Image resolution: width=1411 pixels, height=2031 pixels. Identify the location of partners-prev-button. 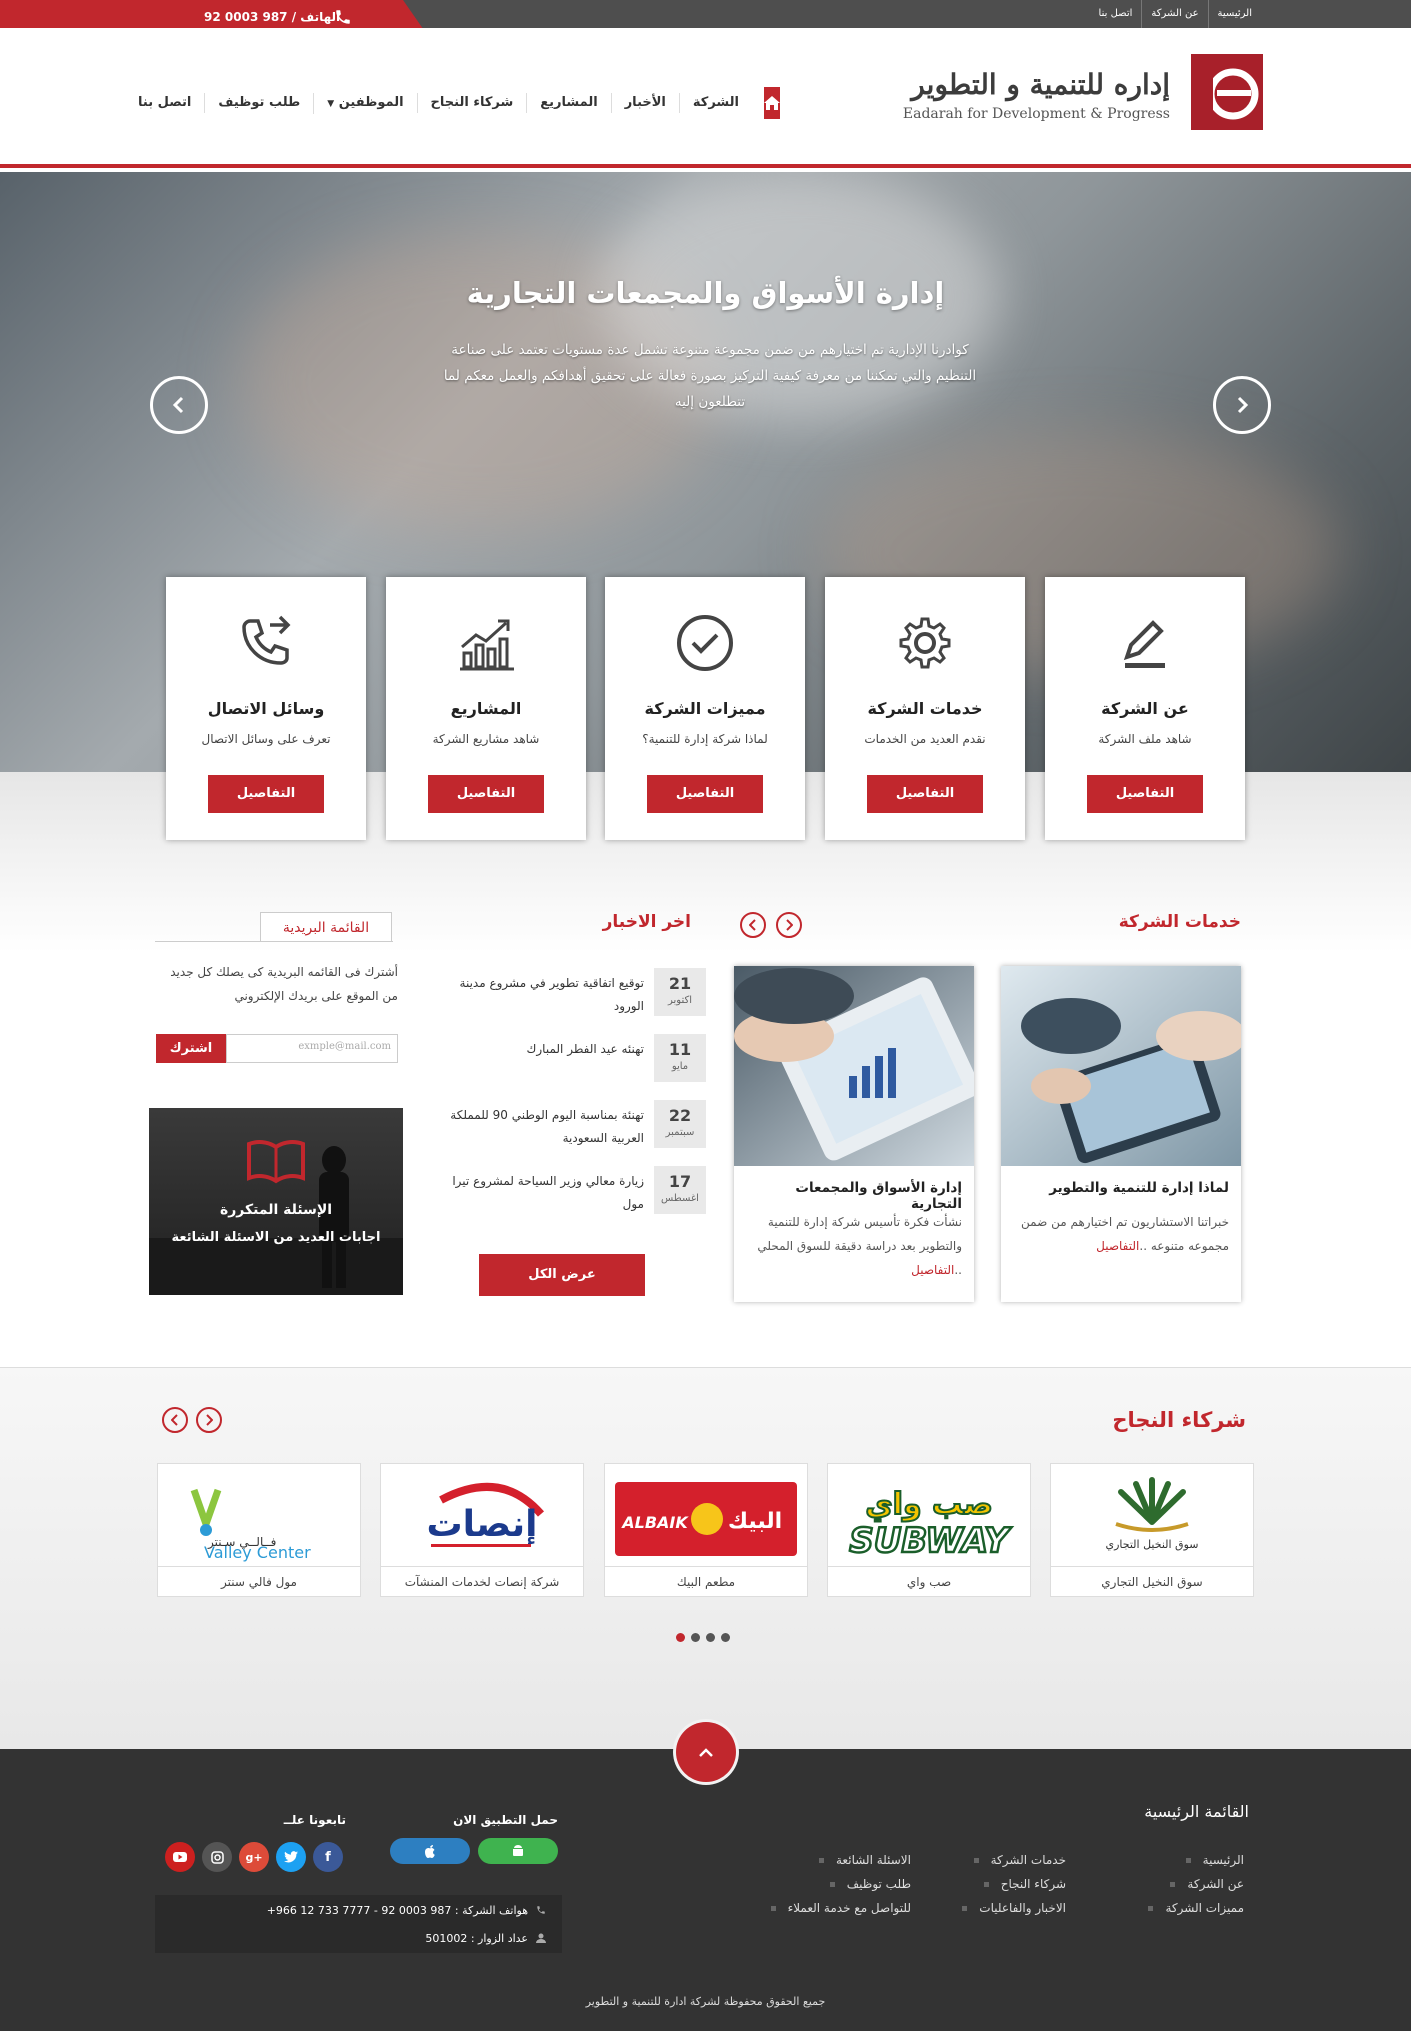
(175, 1420).